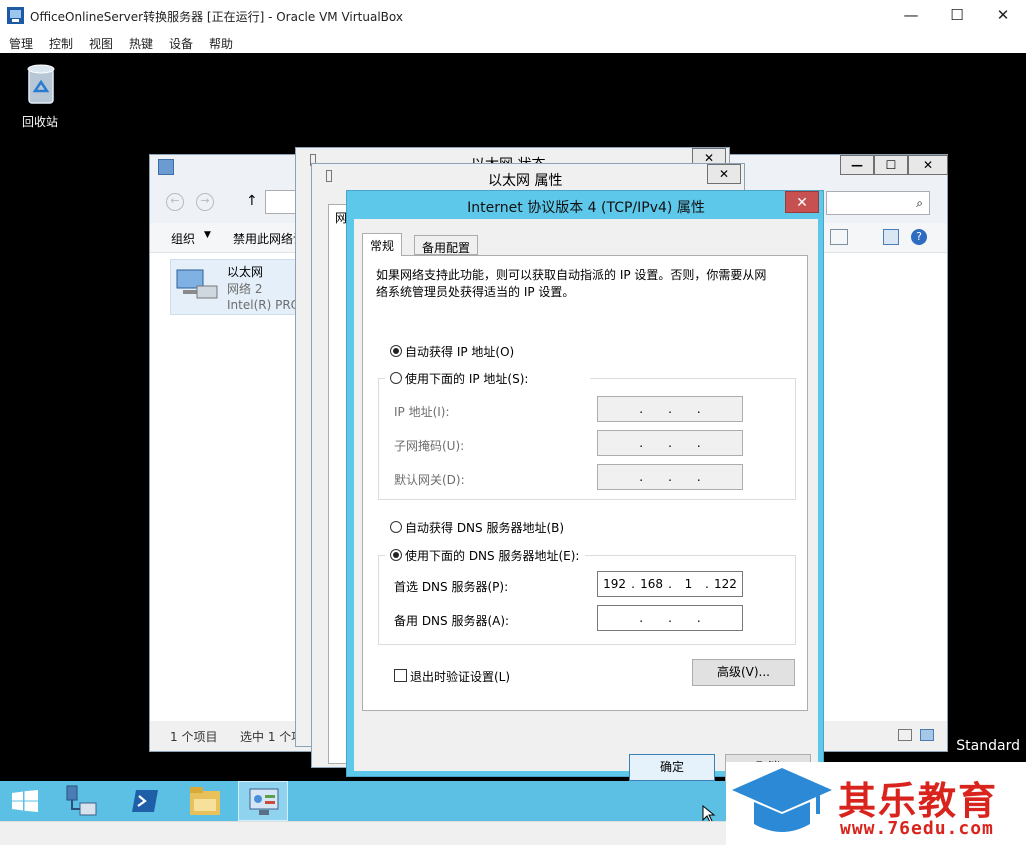  I want to click on properties-window-title: 以太网 属性, so click(525, 181).